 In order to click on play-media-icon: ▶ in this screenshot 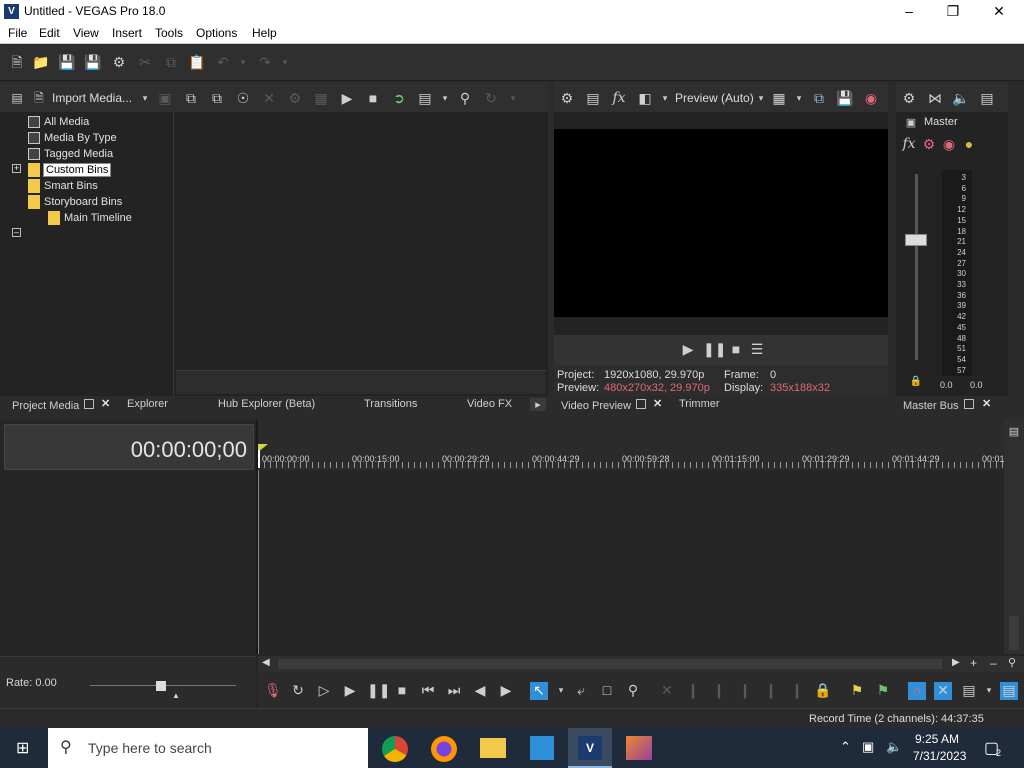, I will do `click(347, 99)`.